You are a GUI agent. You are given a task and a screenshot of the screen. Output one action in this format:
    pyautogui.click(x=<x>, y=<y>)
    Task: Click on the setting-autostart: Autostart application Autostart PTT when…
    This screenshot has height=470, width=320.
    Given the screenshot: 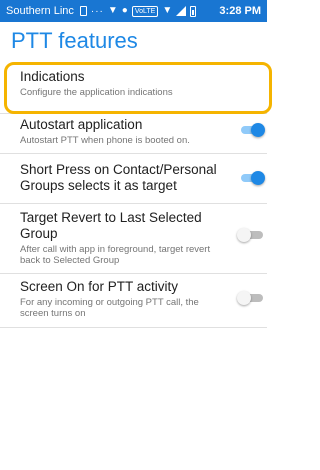 What is the action you would take?
    pyautogui.click(x=133, y=134)
    